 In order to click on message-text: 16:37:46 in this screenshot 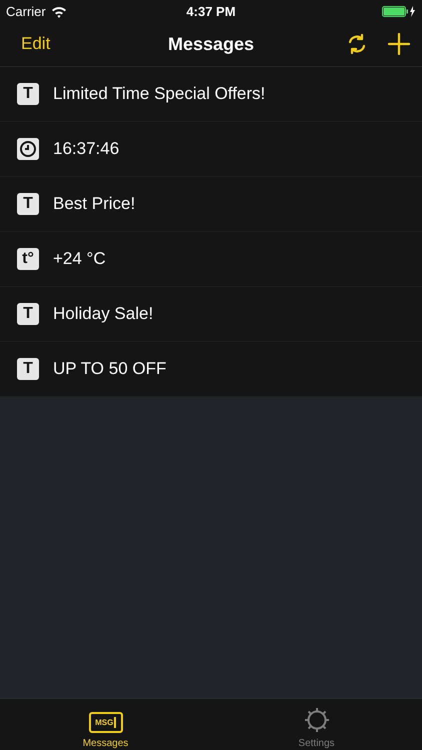, I will do `click(86, 149)`.